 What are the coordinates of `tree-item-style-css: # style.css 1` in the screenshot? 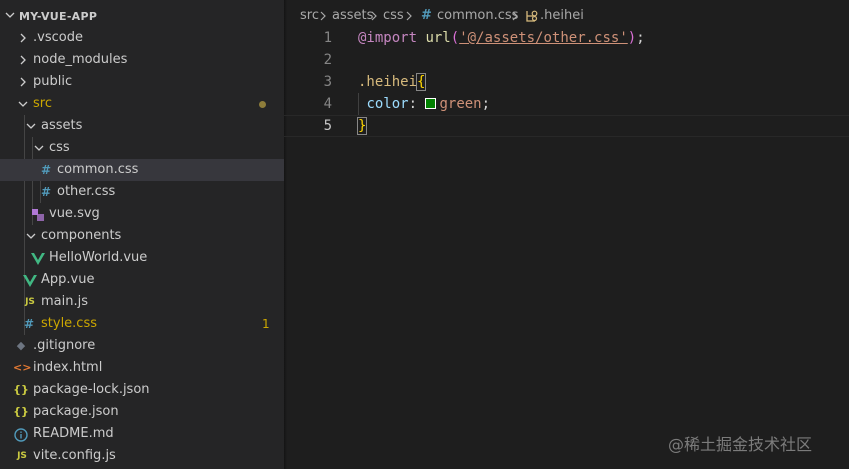 It's located at (142, 324).